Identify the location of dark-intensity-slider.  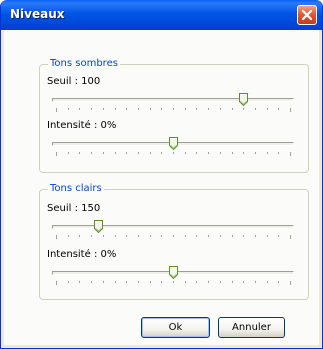
(174, 146).